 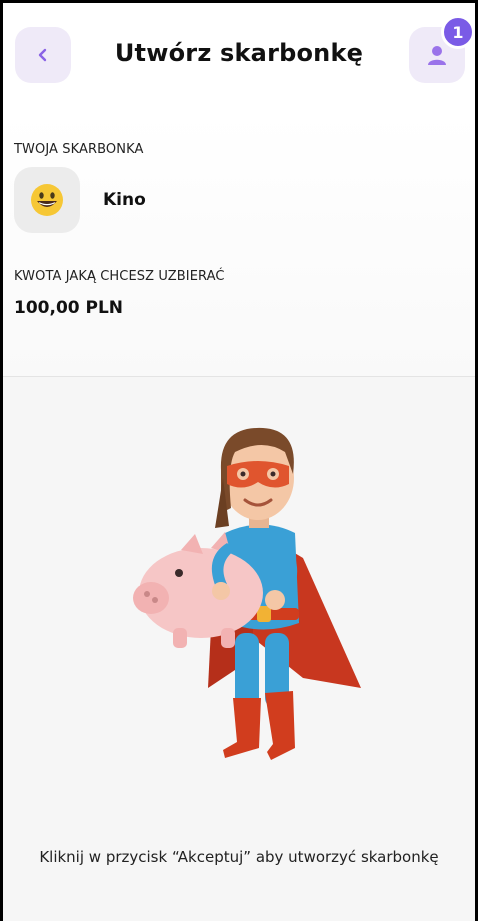 I want to click on user-icon, so click(x=437, y=55).